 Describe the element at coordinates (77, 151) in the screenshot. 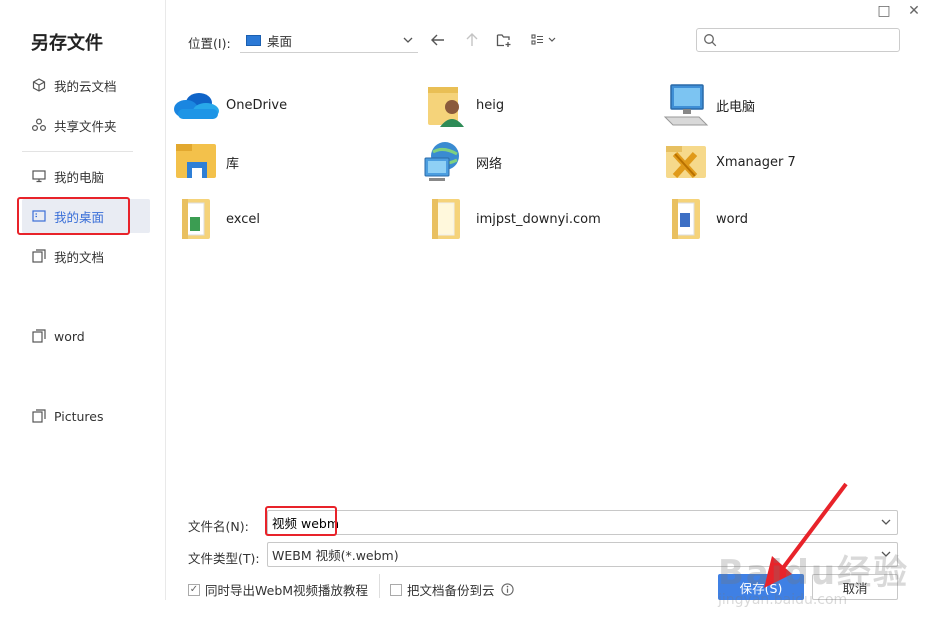

I see `sidebar-divider` at that location.